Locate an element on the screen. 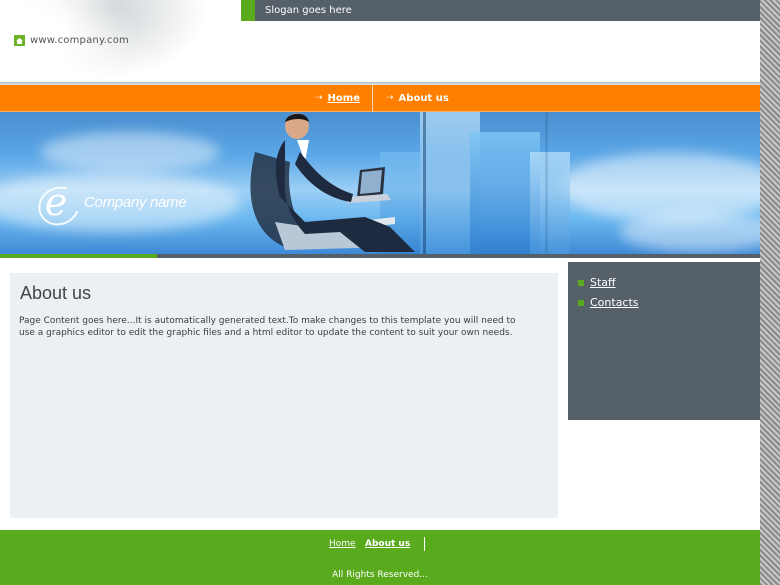 The height and width of the screenshot is (585, 780). header-logo-area: www.company.com is located at coordinates (120, 41).